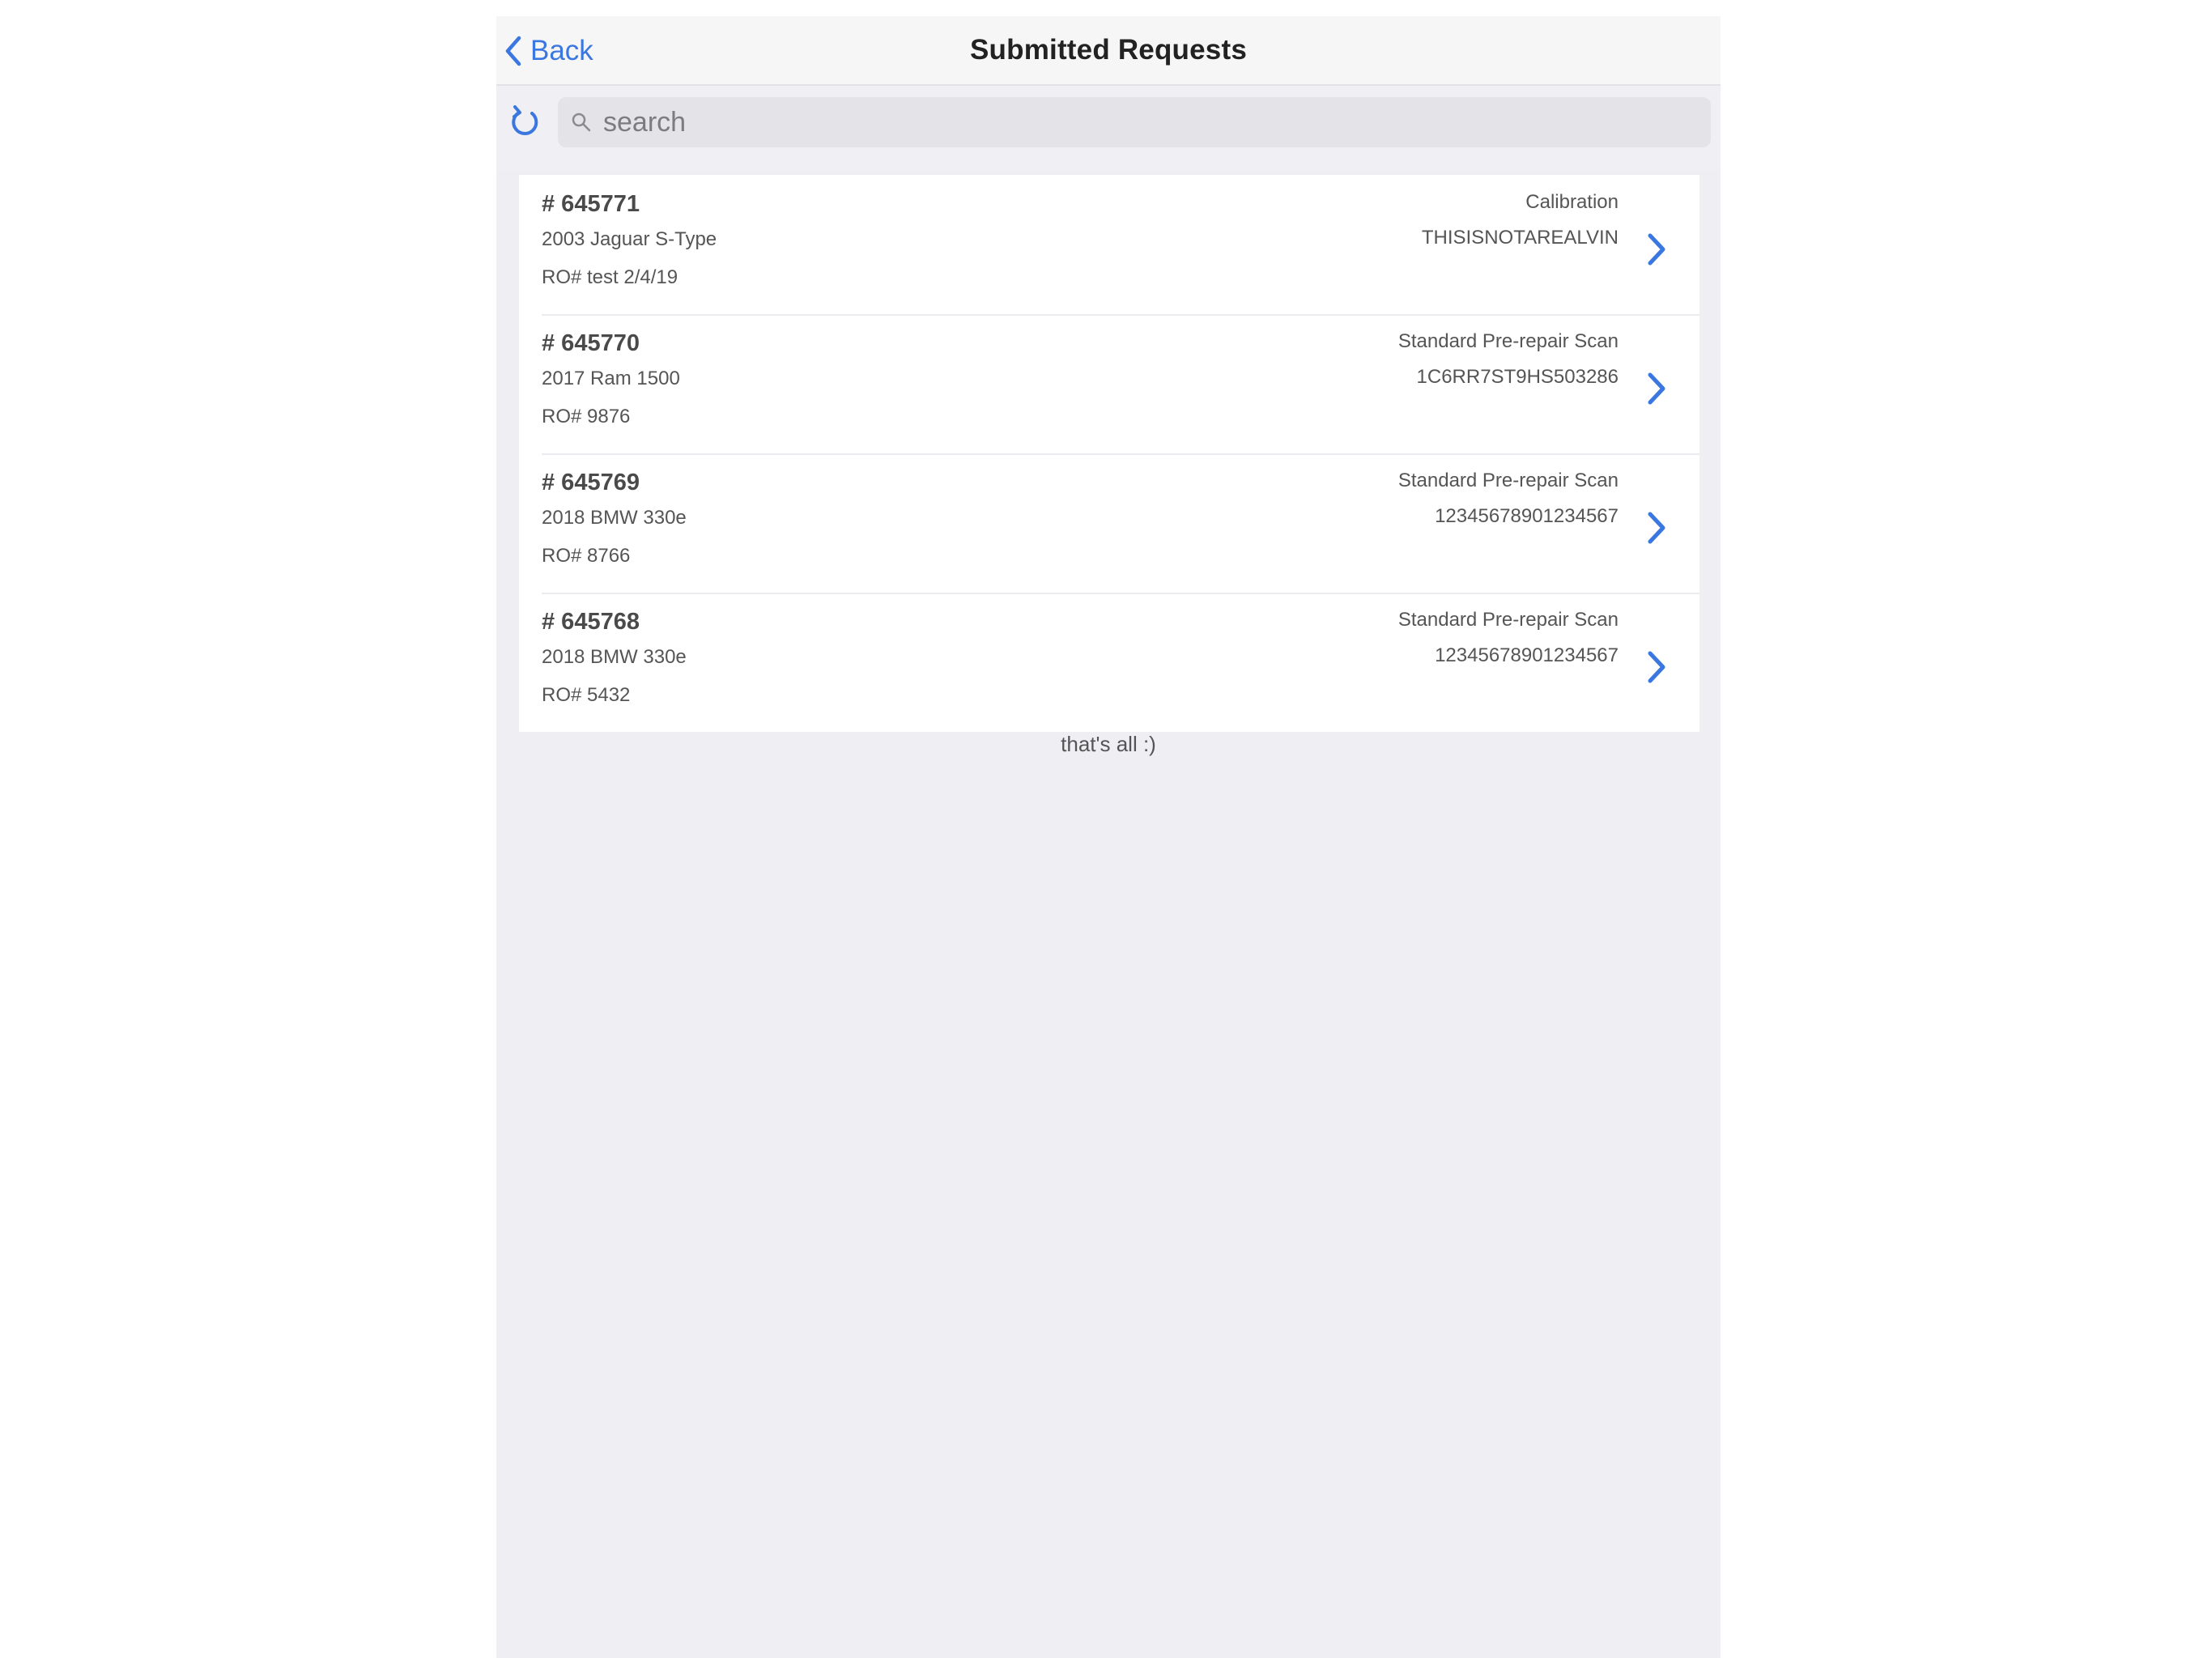 Image resolution: width=2212 pixels, height=1658 pixels. I want to click on end-of-list-text: that's all :), so click(1109, 744).